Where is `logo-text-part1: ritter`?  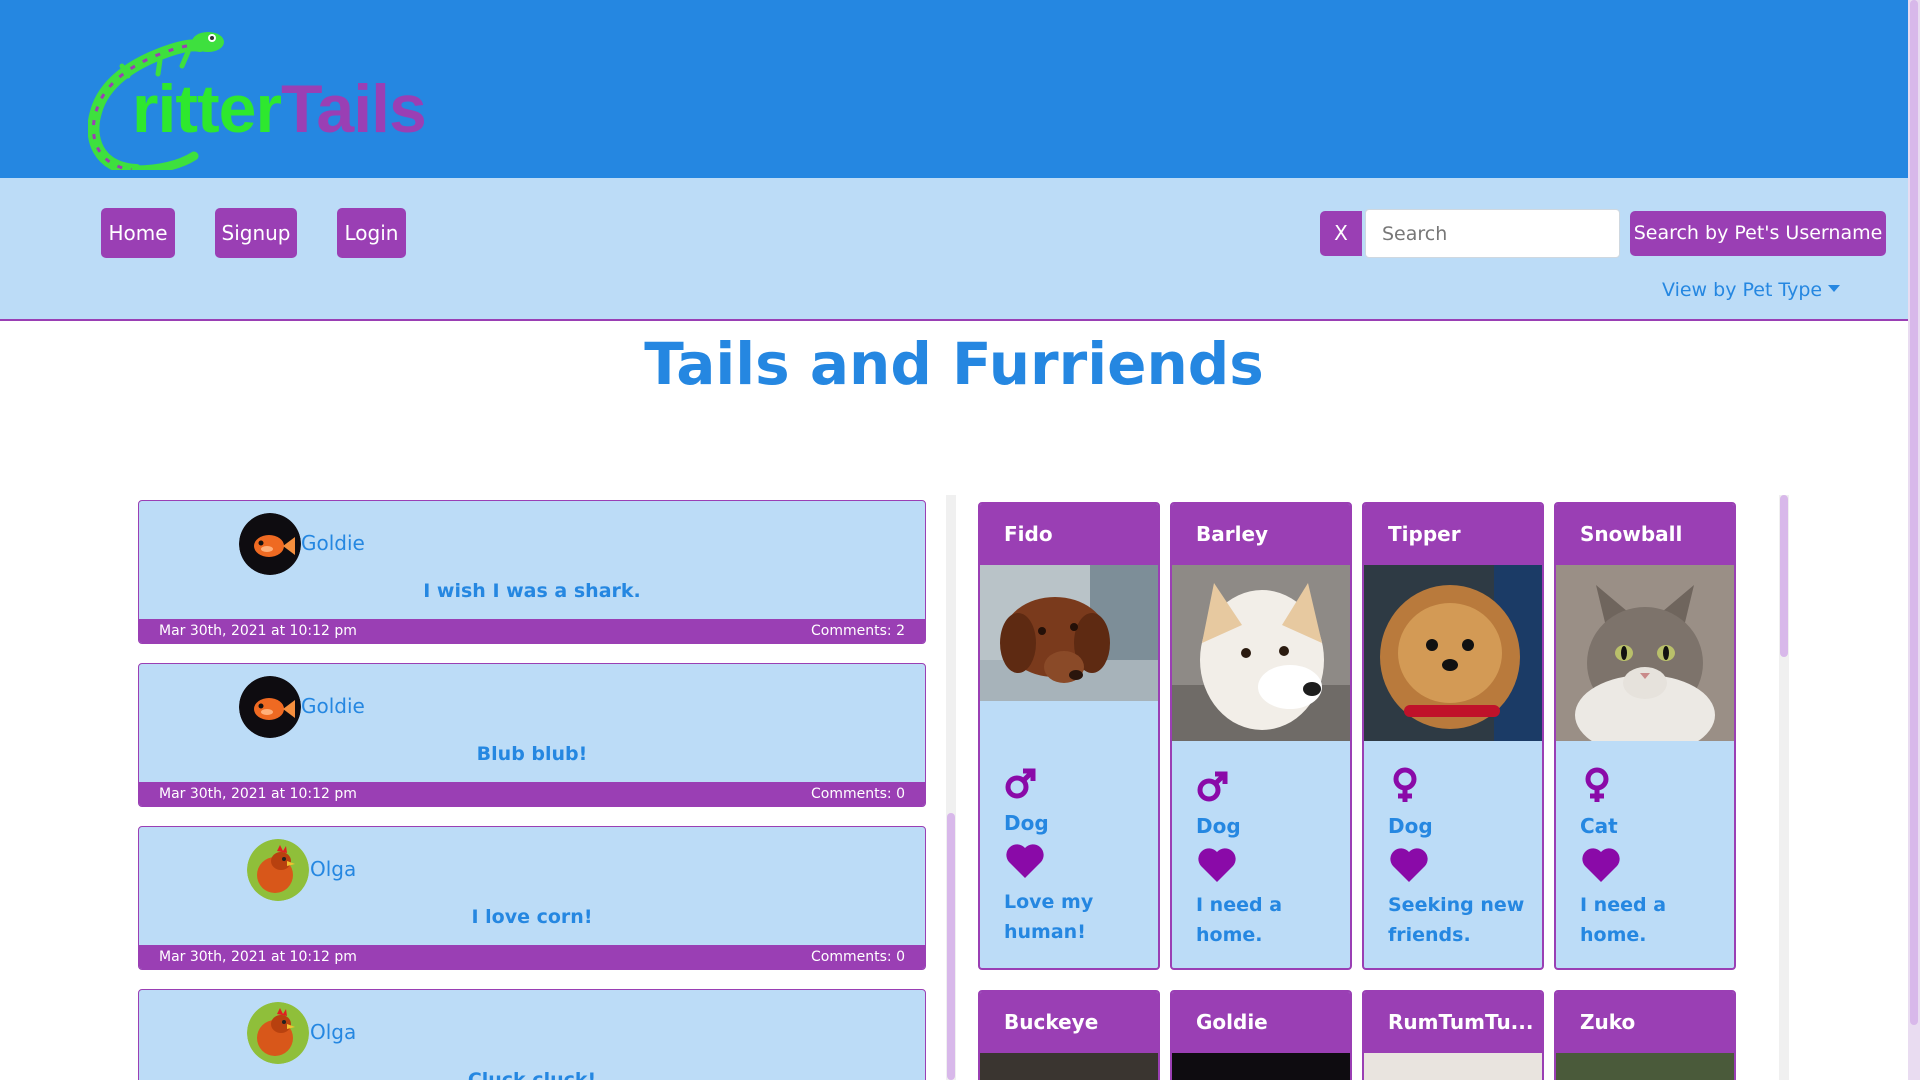
logo-text-part1: ritter is located at coordinates (207, 109).